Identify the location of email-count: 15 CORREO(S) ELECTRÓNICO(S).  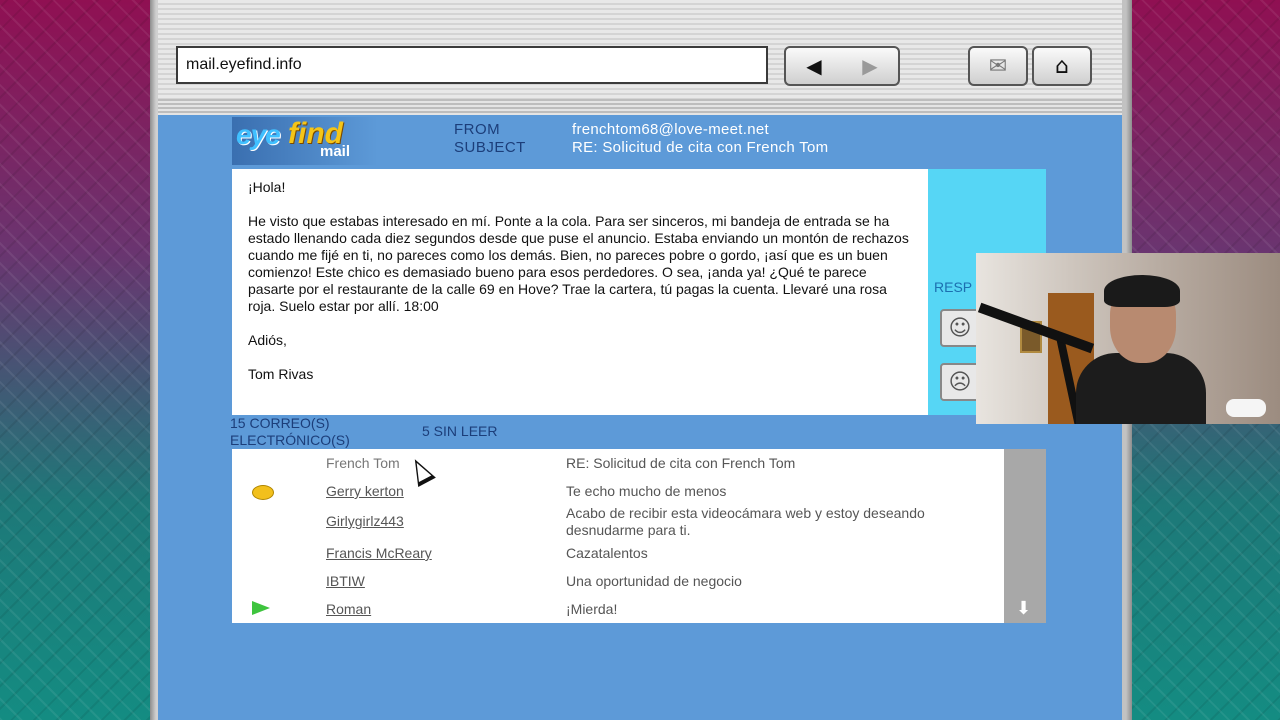
(290, 432).